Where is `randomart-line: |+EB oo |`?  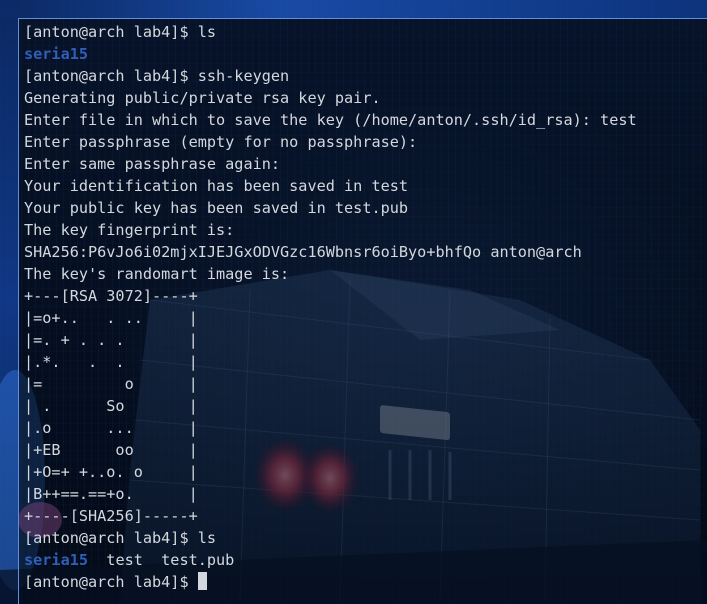
randomart-line: |+EB oo | is located at coordinates (111, 450).